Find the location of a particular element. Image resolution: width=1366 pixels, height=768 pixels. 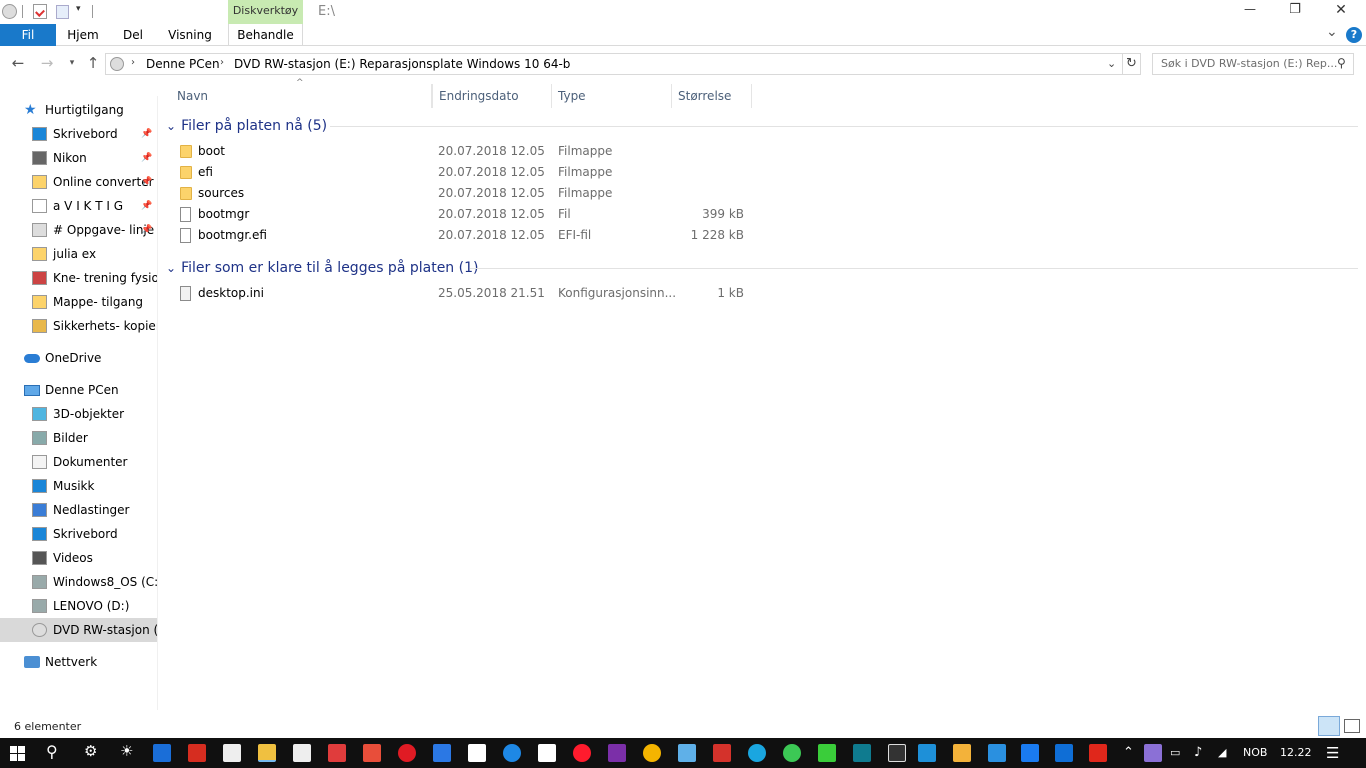

edge-icon is located at coordinates (512, 753).